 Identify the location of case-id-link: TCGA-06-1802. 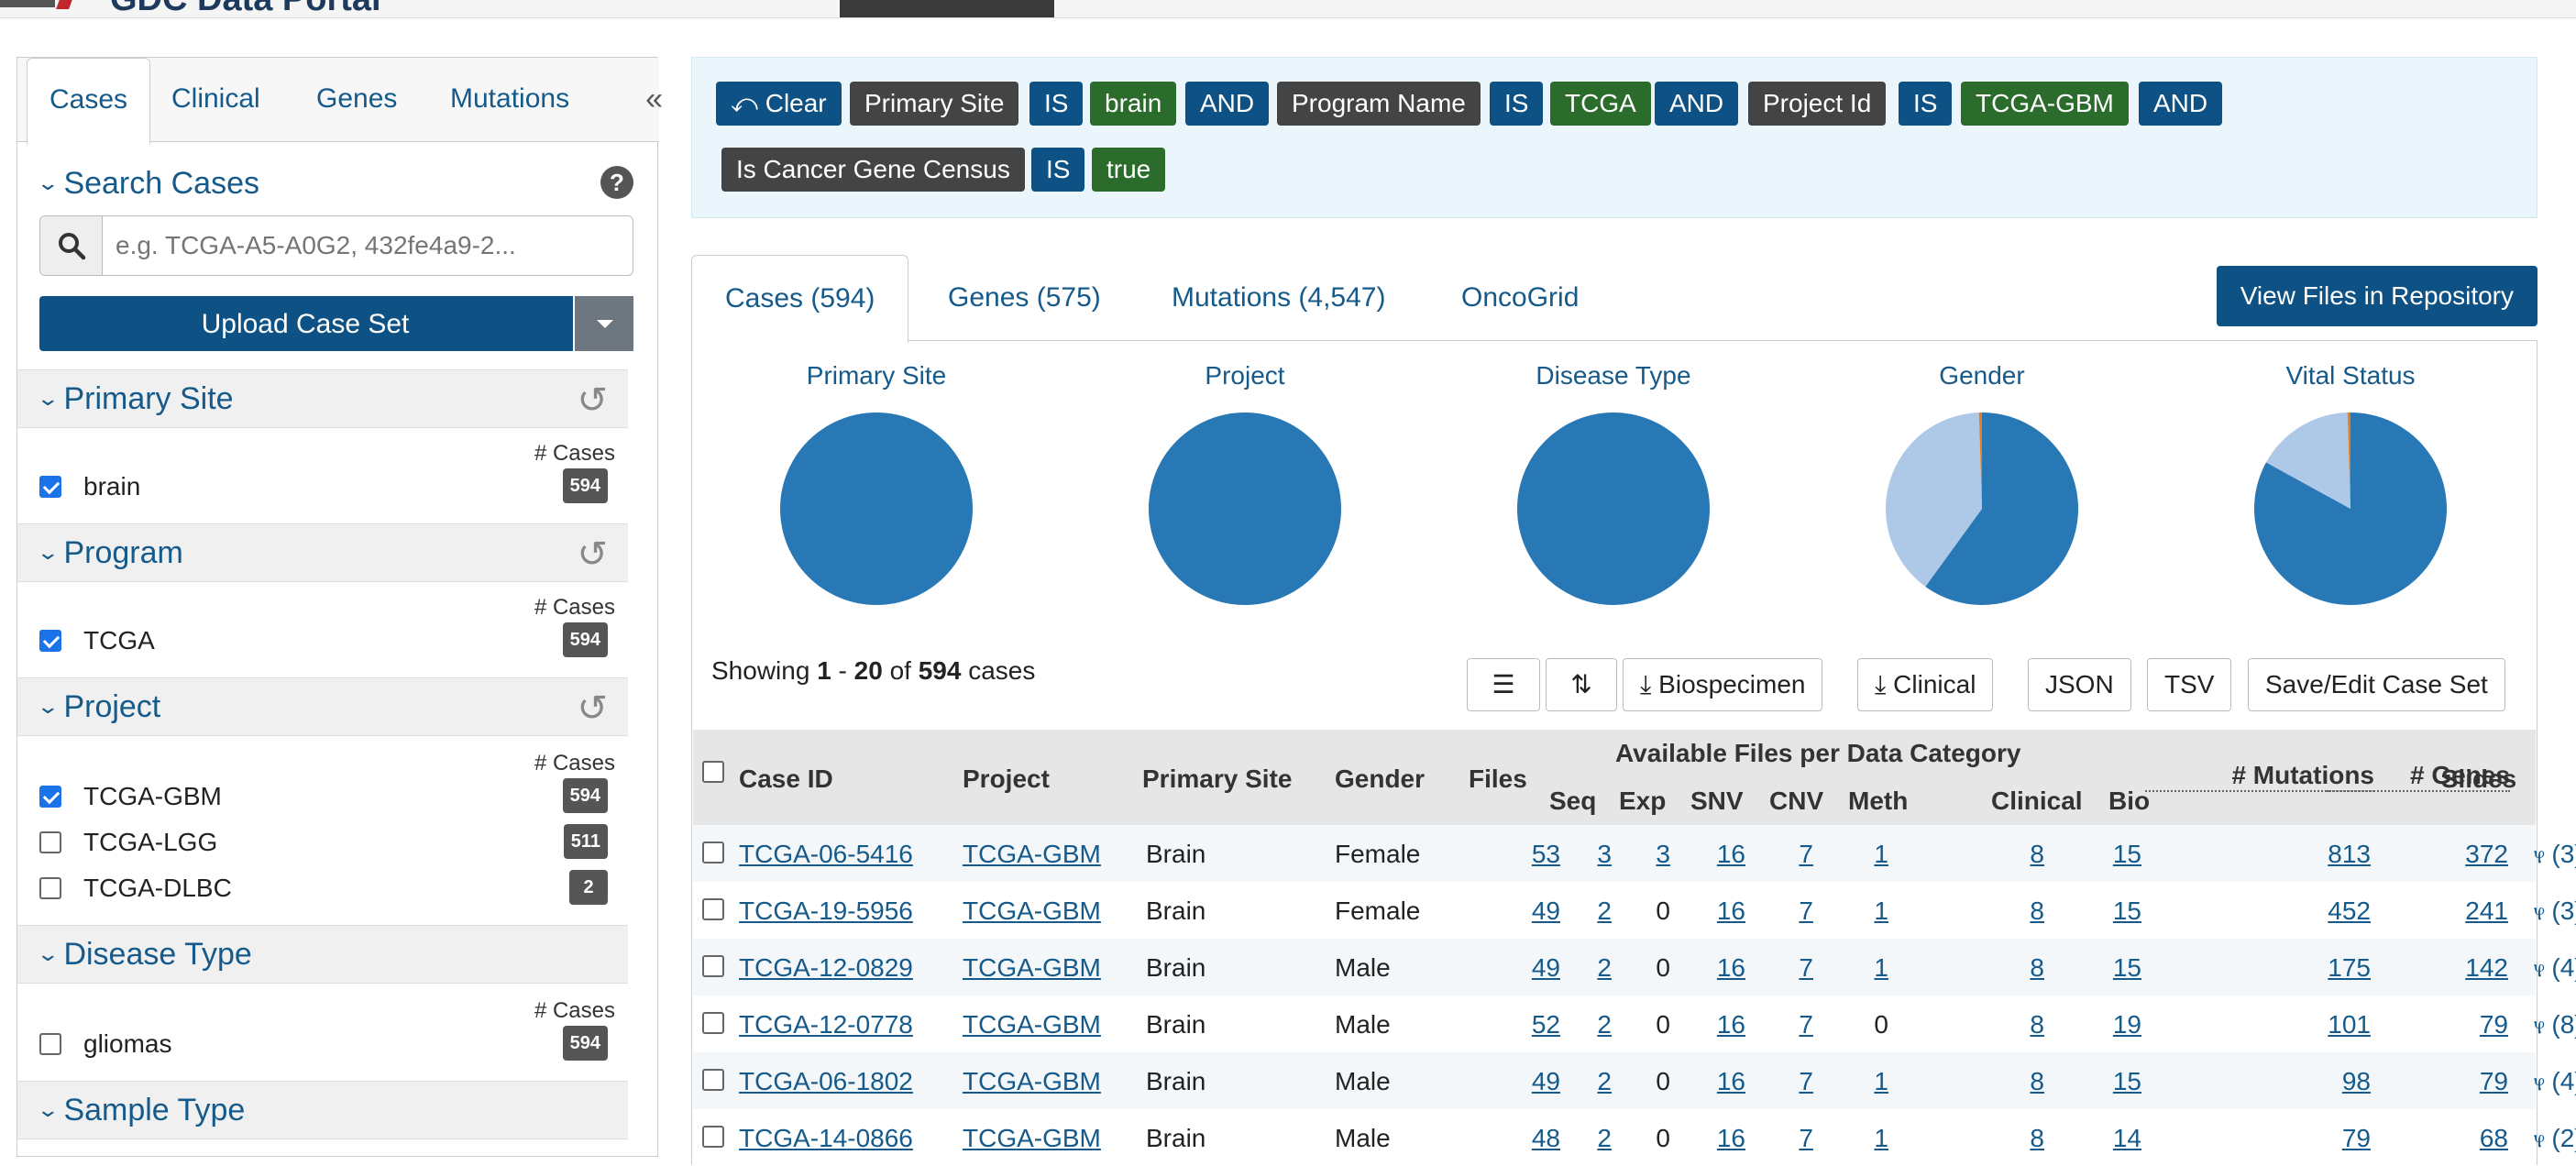
(826, 1081).